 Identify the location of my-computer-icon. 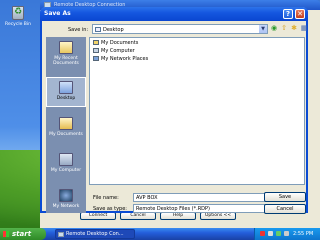
(66, 159).